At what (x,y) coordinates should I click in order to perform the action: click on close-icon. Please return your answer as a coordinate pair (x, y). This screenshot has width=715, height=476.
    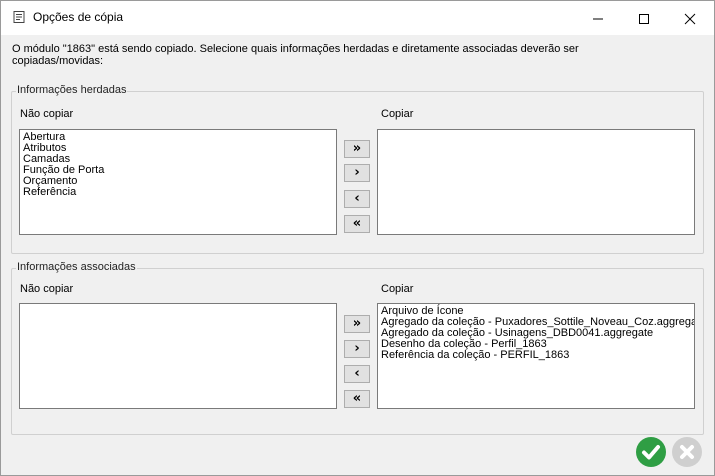
    Looking at the image, I should click on (690, 19).